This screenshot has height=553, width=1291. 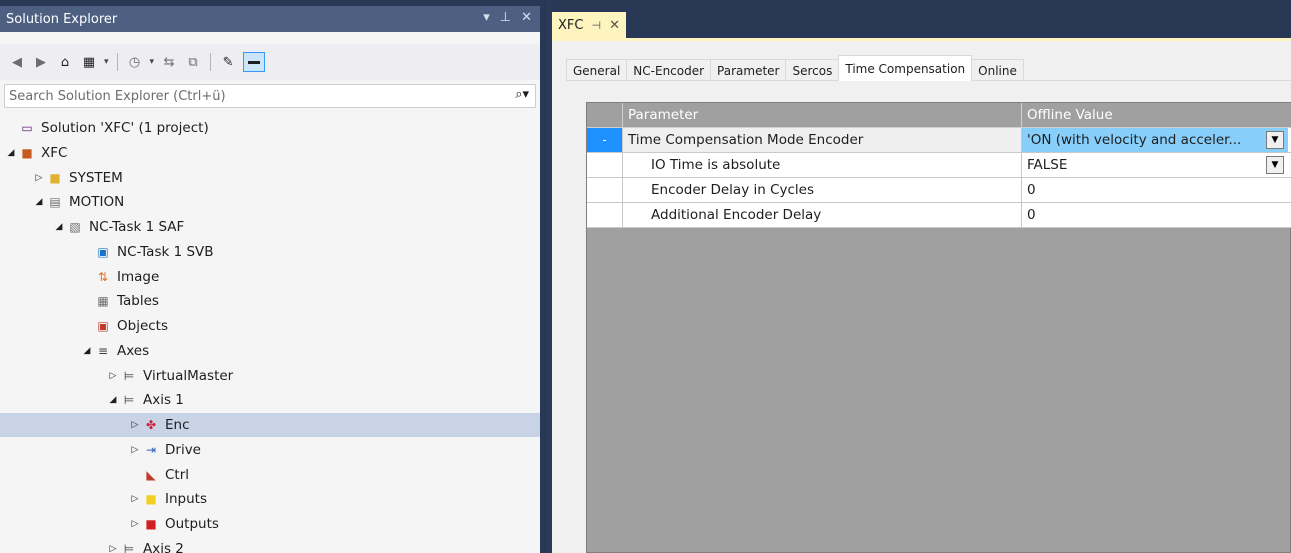 I want to click on parameter-value: 'ON (with velocity and acceler... ▼, so click(x=1155, y=140).